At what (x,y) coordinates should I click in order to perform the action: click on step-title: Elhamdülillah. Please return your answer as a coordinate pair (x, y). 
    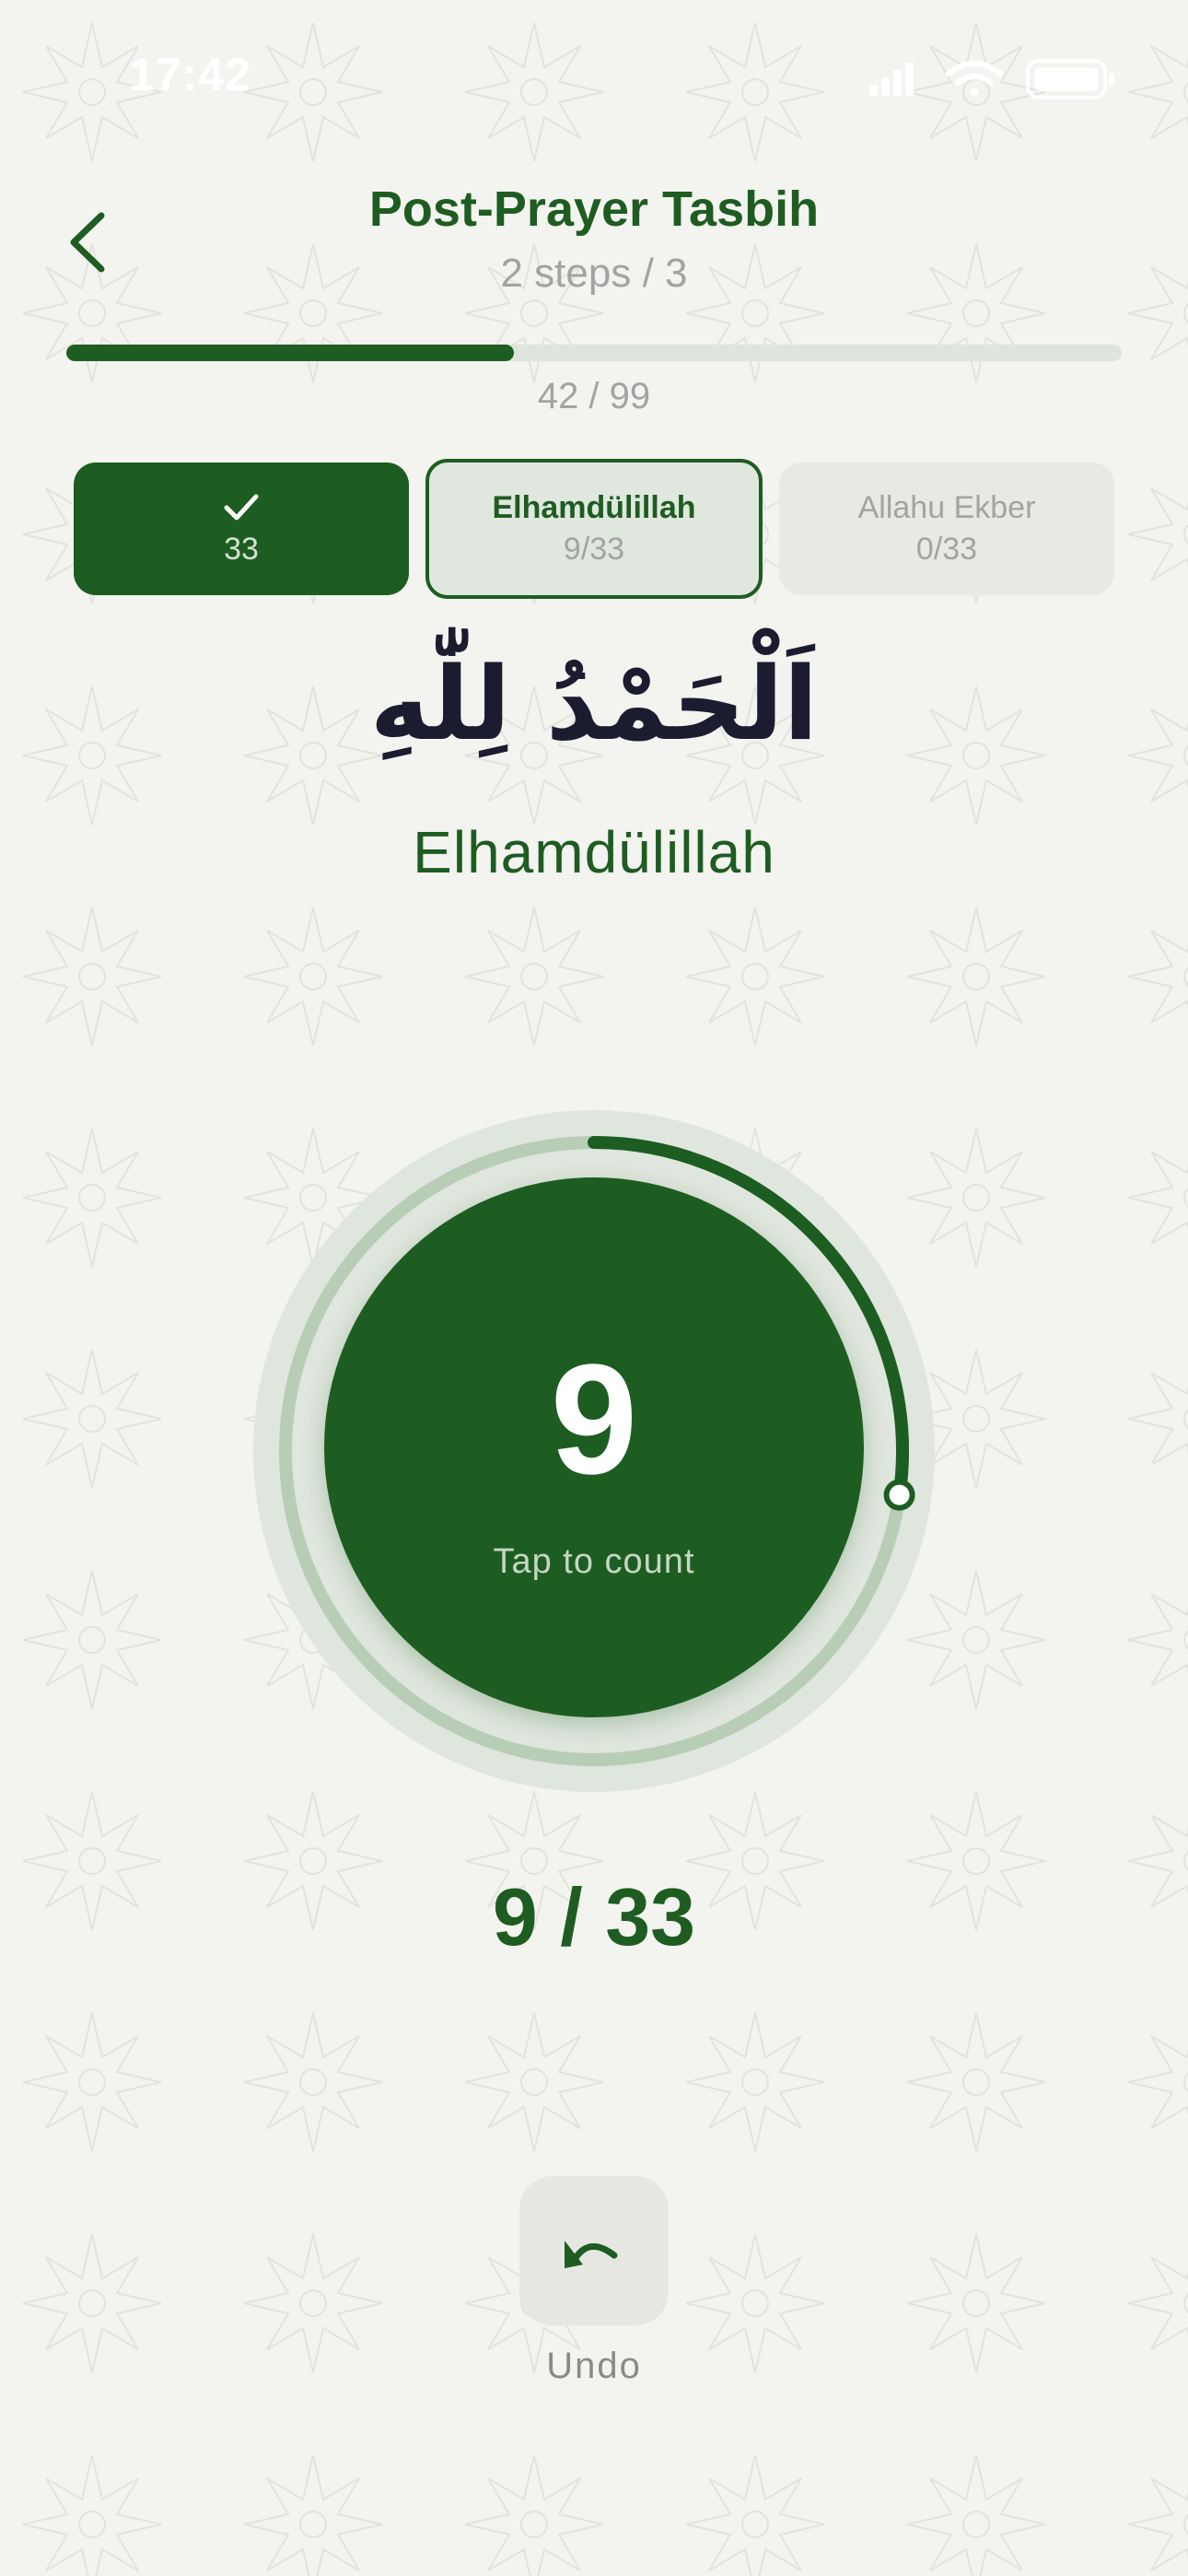
    Looking at the image, I should click on (594, 507).